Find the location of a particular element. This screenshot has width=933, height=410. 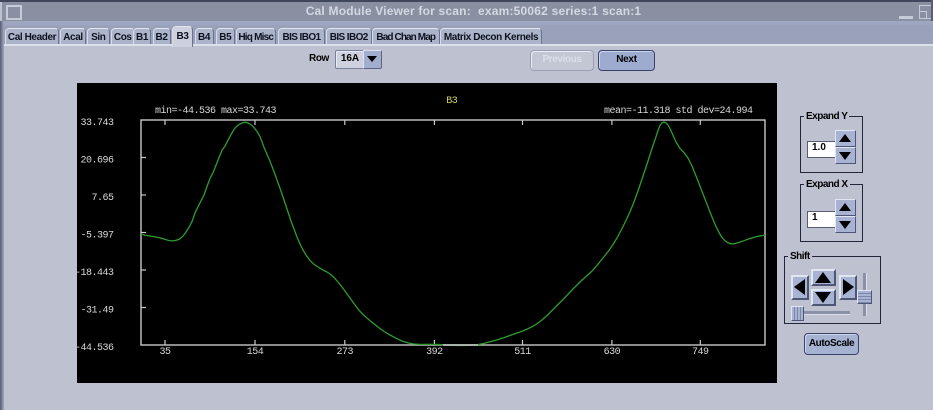

svg-text: min=-44.536 max=33.743 is located at coordinates (216, 111).